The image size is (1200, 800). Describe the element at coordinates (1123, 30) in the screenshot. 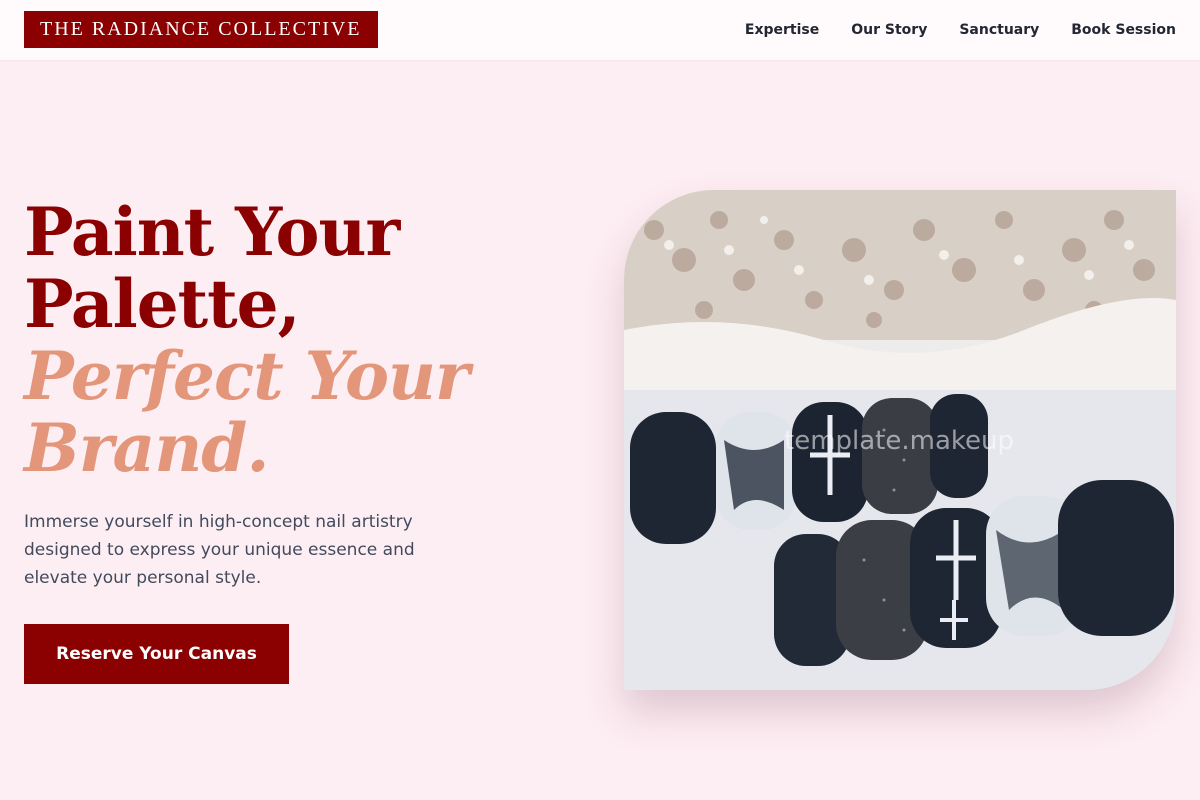

I see `nav-link-book-session: Book Session` at that location.